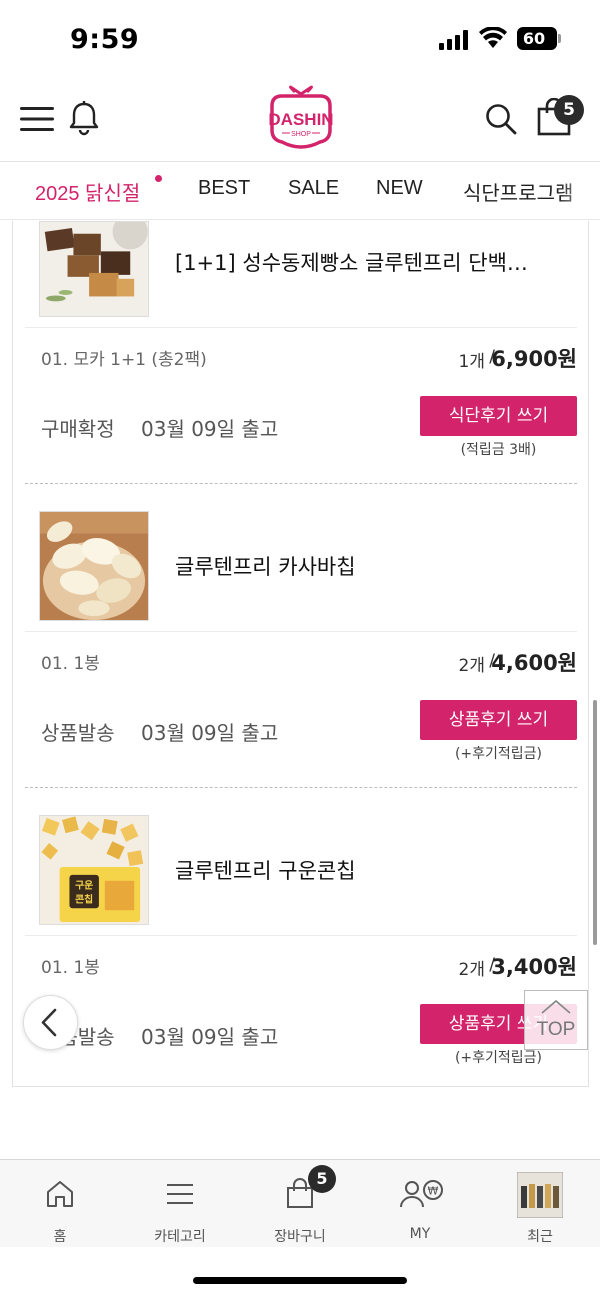  What do you see at coordinates (313, 188) in the screenshot?
I see `tab-sale: SALE` at bounding box center [313, 188].